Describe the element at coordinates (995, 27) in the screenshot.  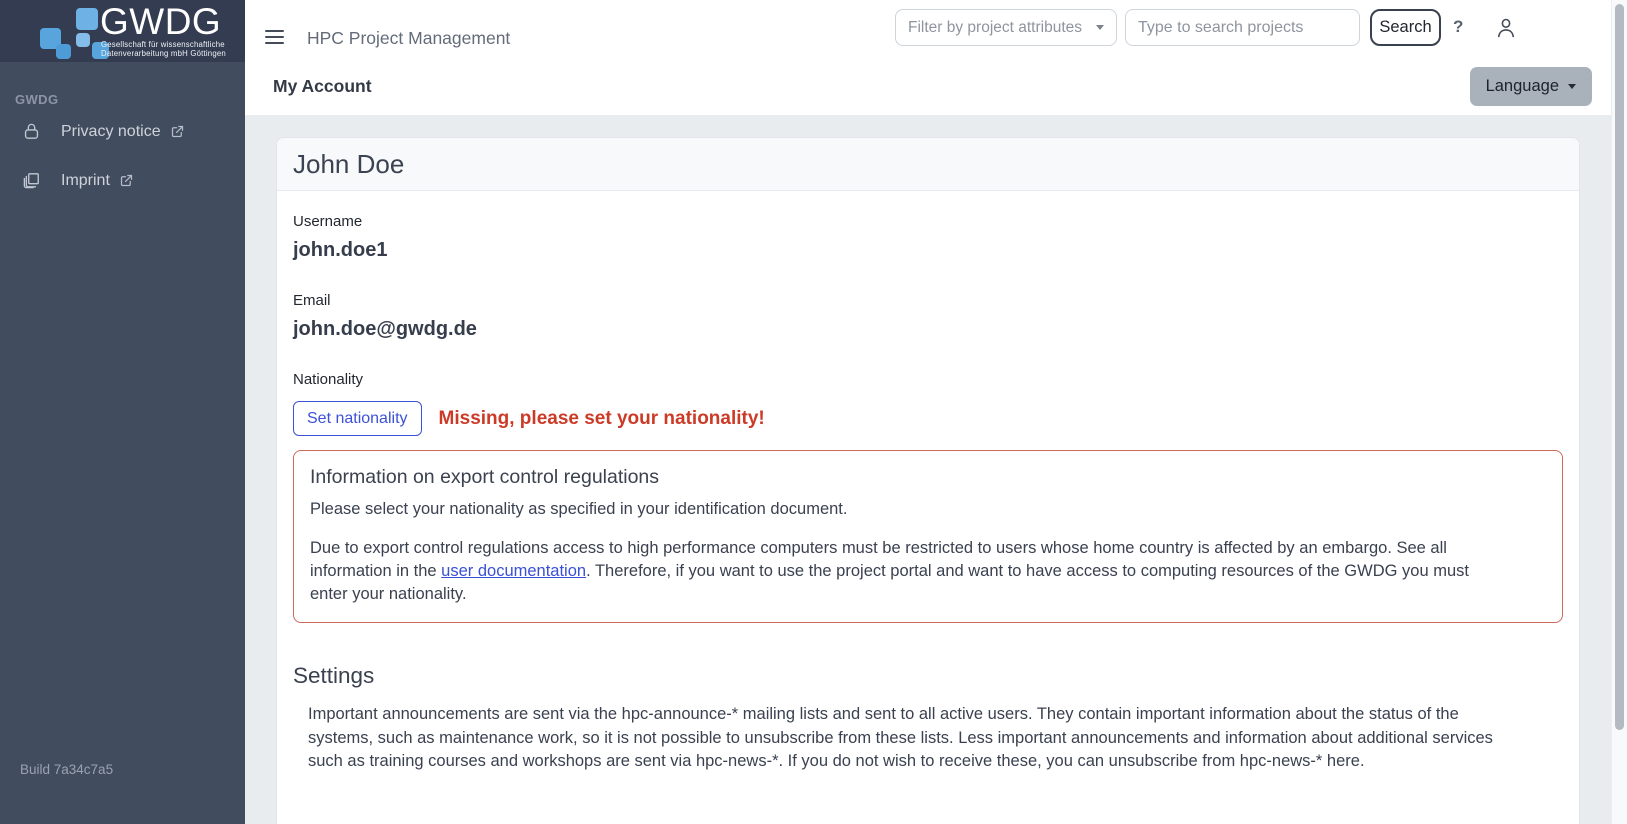
I see `filter-projects-dropdown-label: Filter by project attributes` at that location.